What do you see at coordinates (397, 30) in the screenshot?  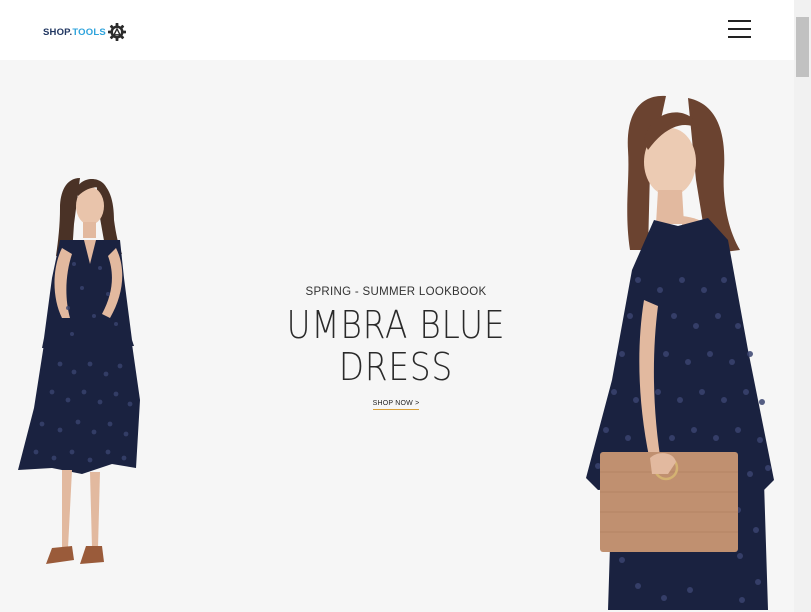 I see `site-header: SHOP. TOOLS` at bounding box center [397, 30].